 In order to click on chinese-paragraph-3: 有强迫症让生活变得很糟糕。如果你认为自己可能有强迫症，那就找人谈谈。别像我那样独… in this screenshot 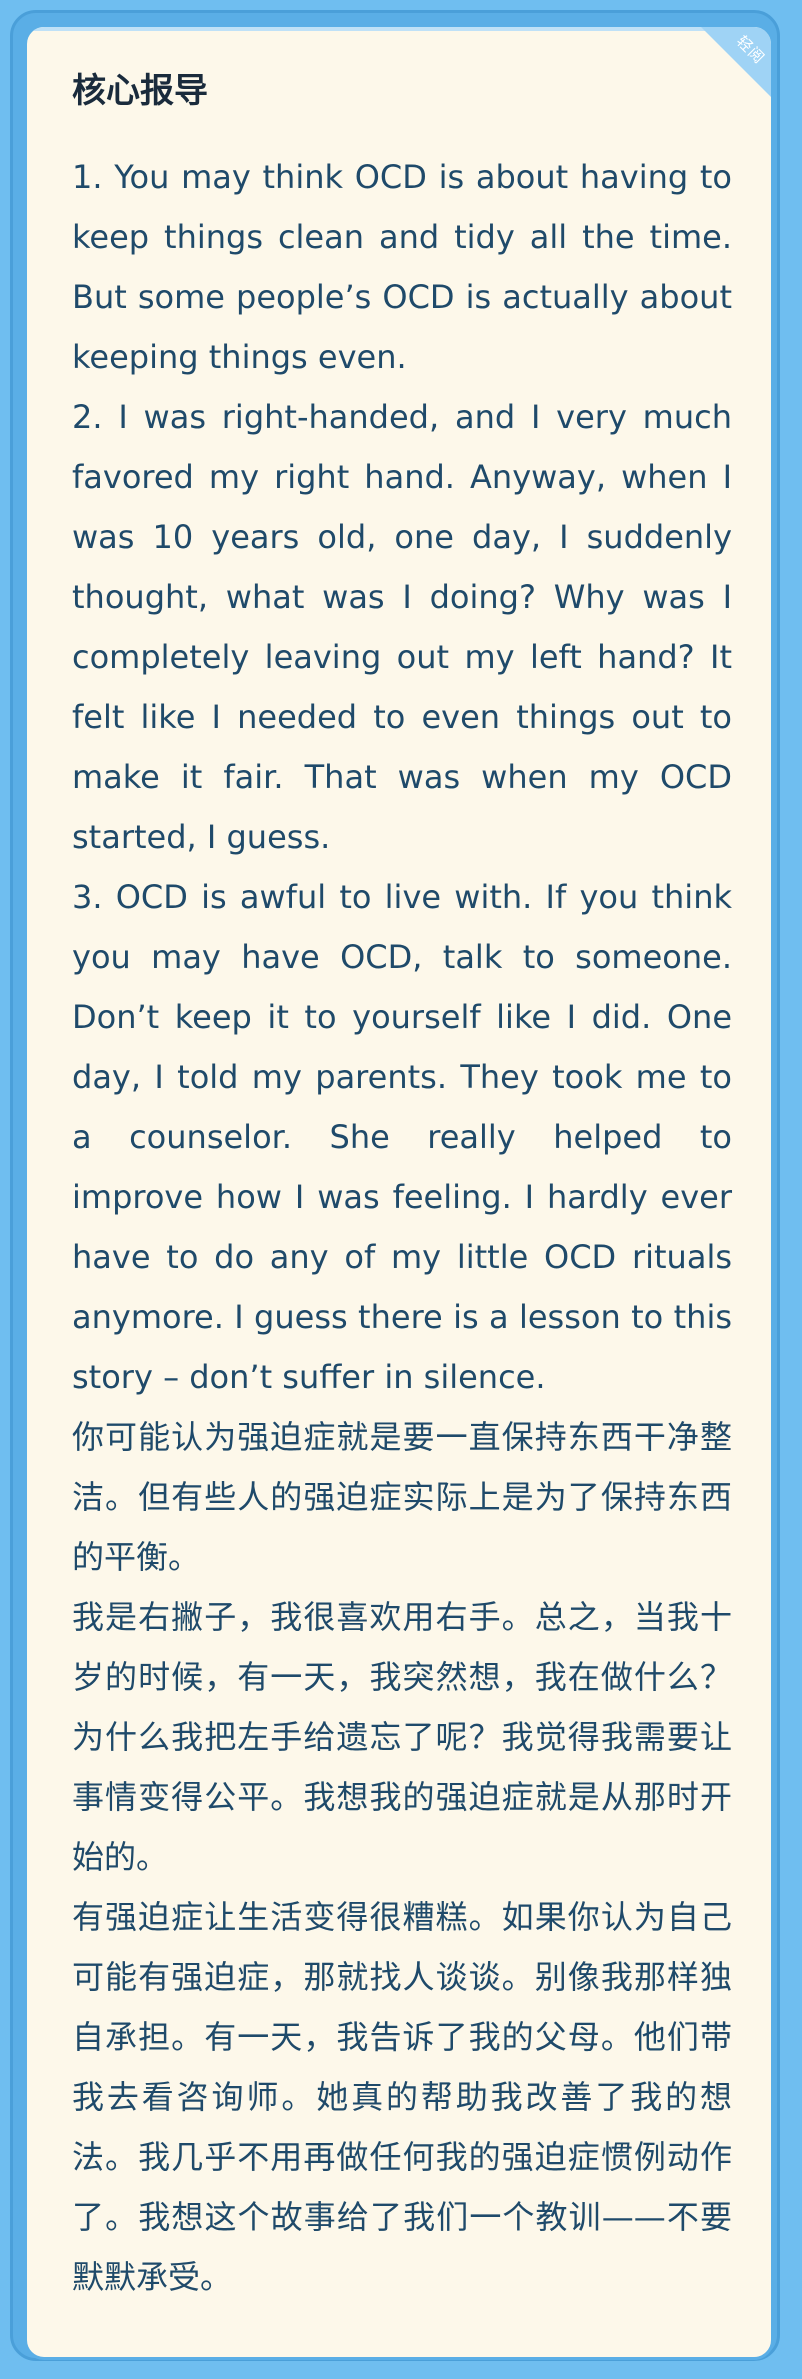, I will do `click(402, 2097)`.